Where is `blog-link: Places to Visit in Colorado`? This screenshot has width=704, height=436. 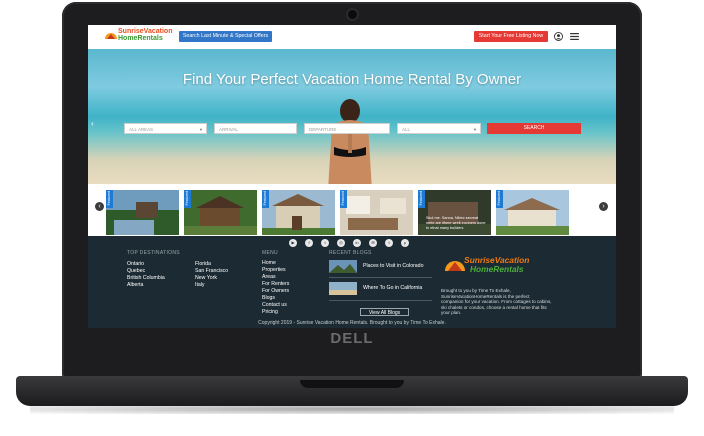
blog-link: Places to Visit in Colorado is located at coordinates (393, 266).